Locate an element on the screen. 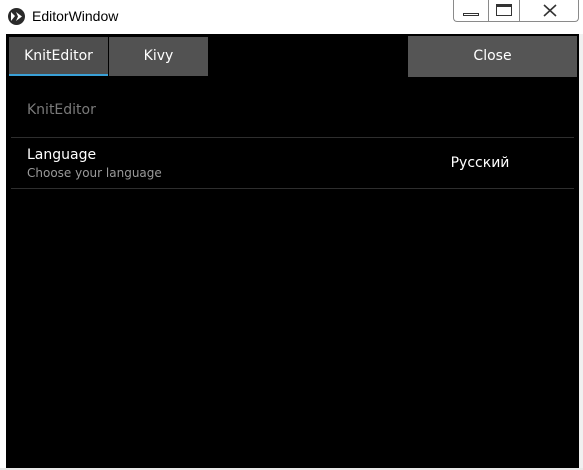 This screenshot has width=583, height=470. tab-kivy: Kivy is located at coordinates (158, 56).